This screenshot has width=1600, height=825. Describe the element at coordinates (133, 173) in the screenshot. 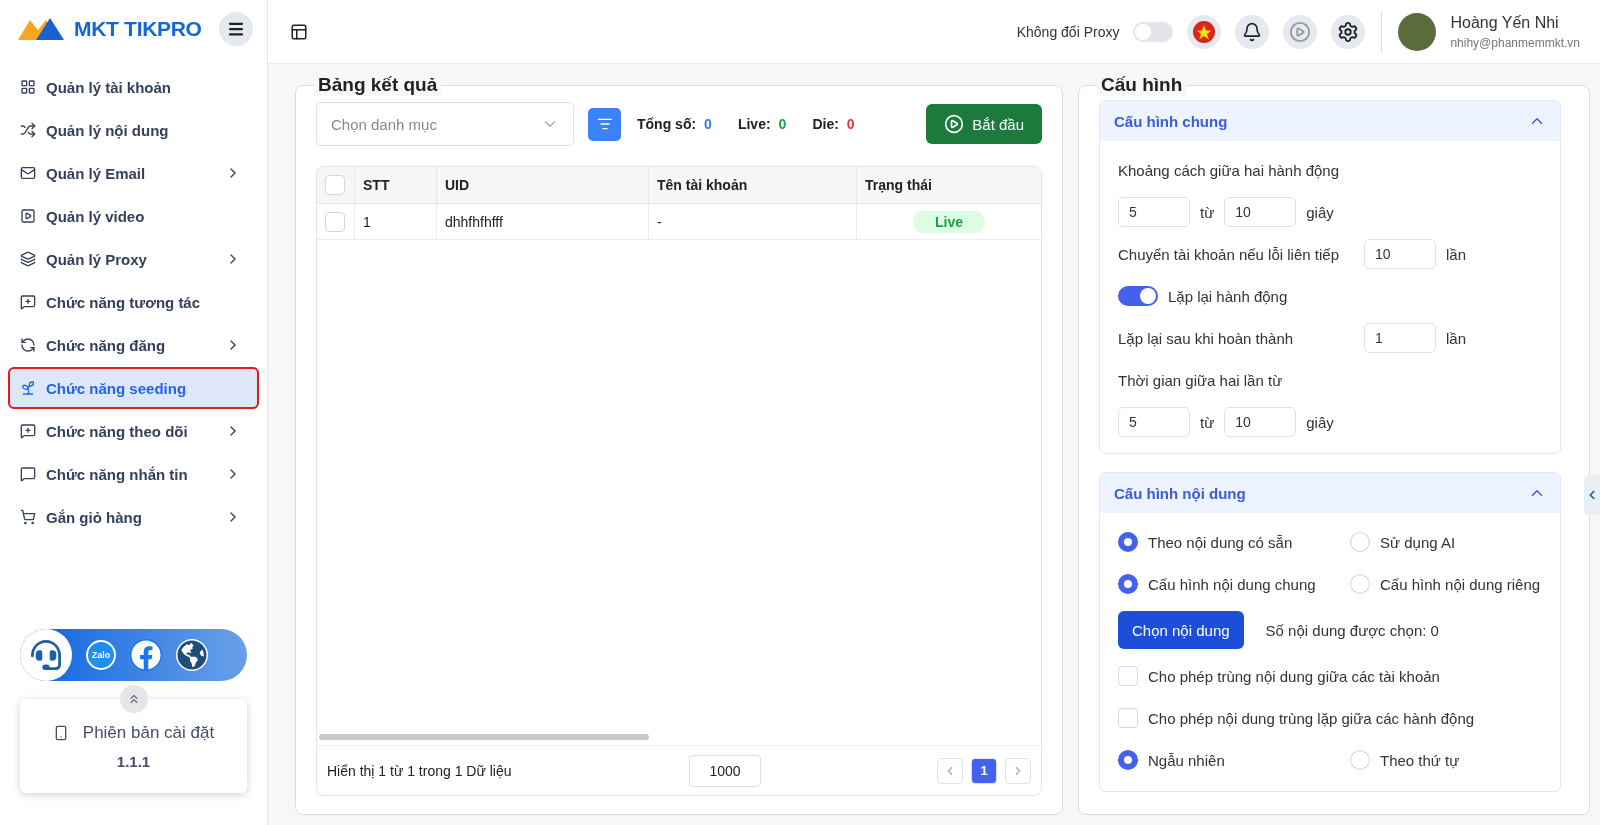

I see `sidebar-item: Quản lý Email` at that location.